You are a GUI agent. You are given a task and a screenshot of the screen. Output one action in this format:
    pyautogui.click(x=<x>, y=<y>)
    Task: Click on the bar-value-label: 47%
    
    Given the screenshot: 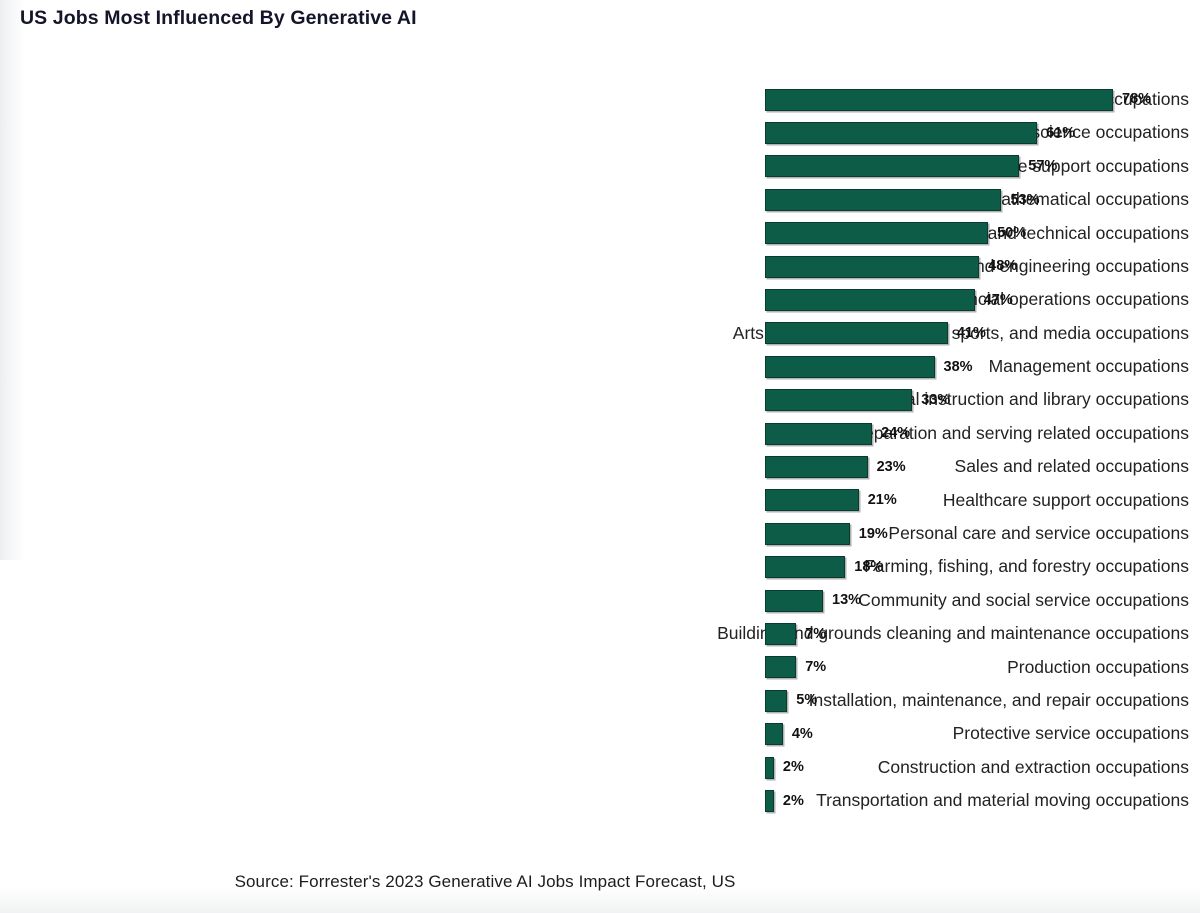 What is the action you would take?
    pyautogui.click(x=998, y=299)
    